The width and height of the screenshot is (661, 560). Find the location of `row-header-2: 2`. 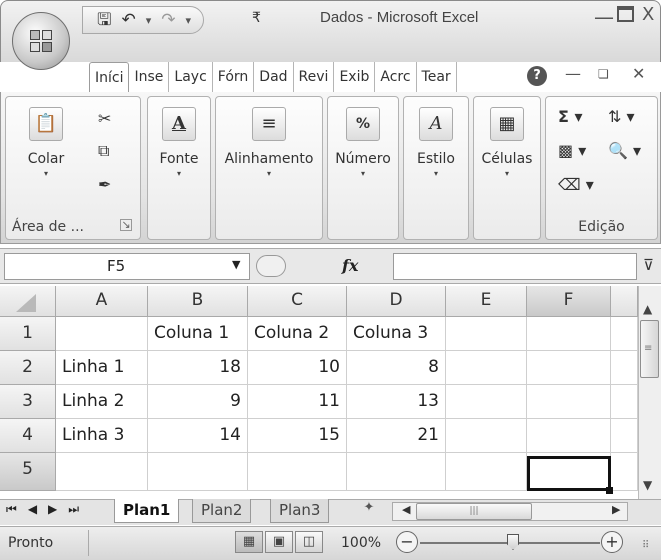

row-header-2: 2 is located at coordinates (28, 368).